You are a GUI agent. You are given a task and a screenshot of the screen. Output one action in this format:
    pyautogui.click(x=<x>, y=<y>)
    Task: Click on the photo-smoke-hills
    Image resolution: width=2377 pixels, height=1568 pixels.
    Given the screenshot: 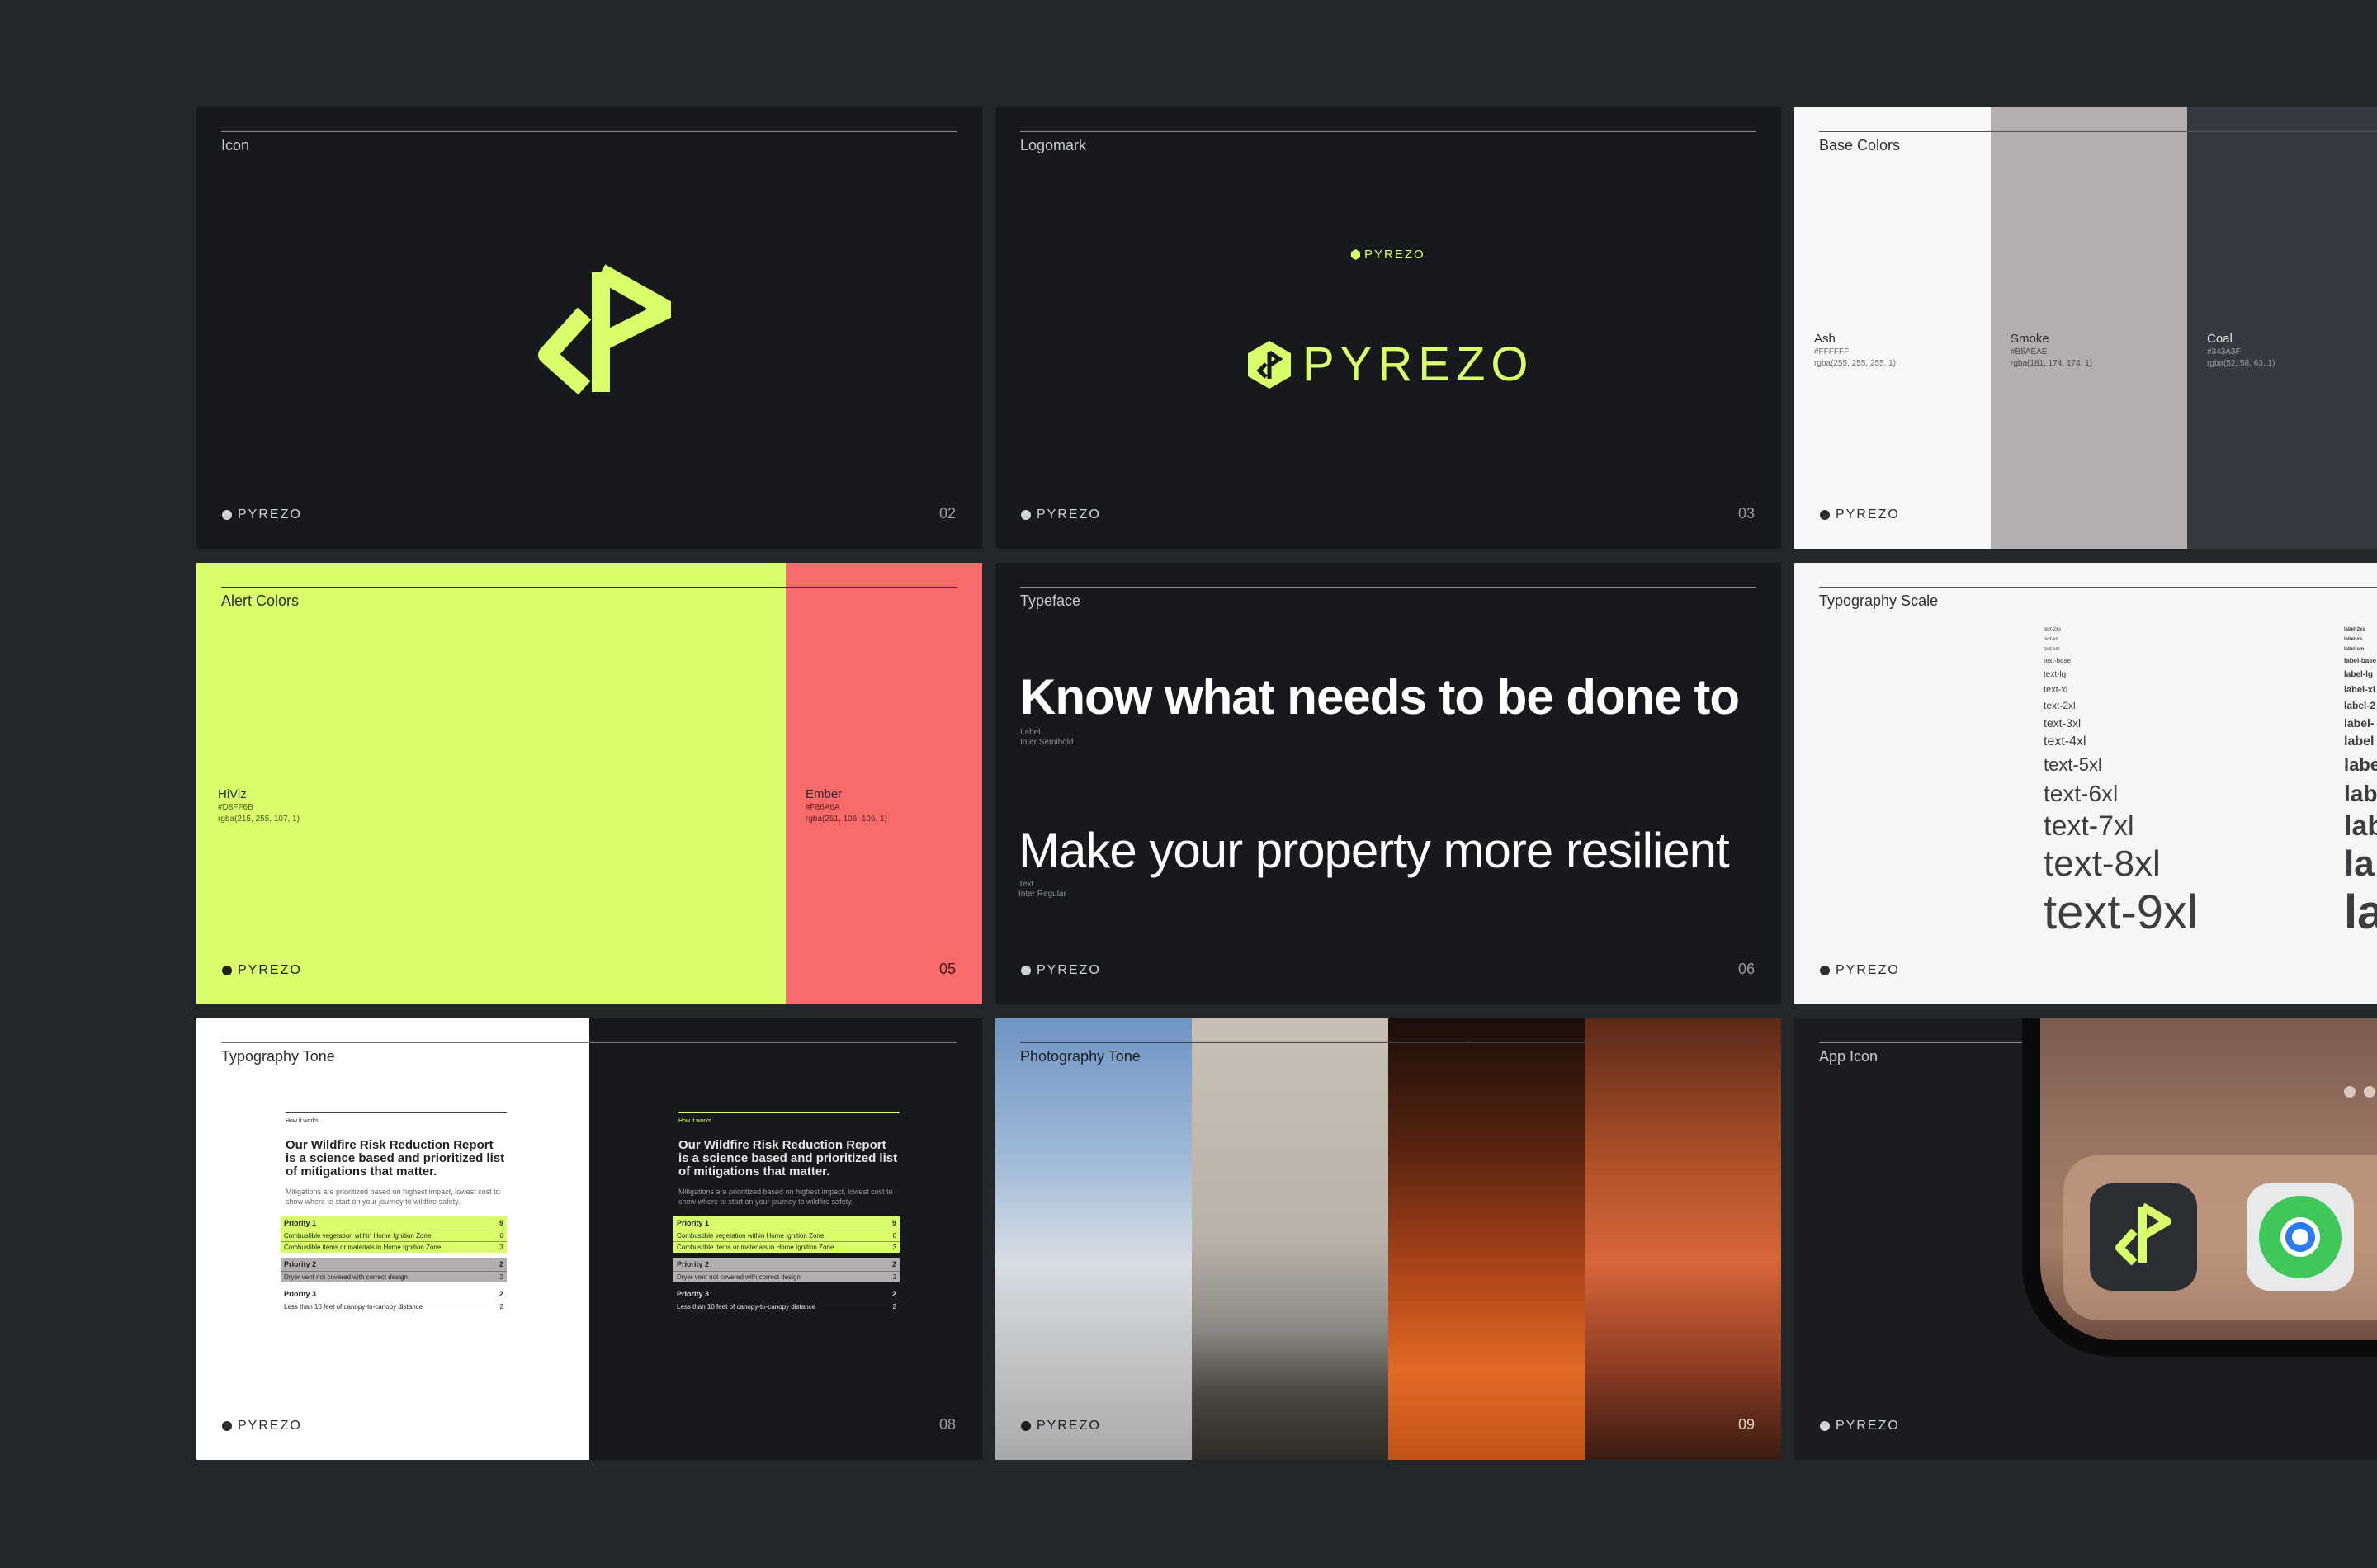 What is the action you would take?
    pyautogui.click(x=1290, y=1239)
    